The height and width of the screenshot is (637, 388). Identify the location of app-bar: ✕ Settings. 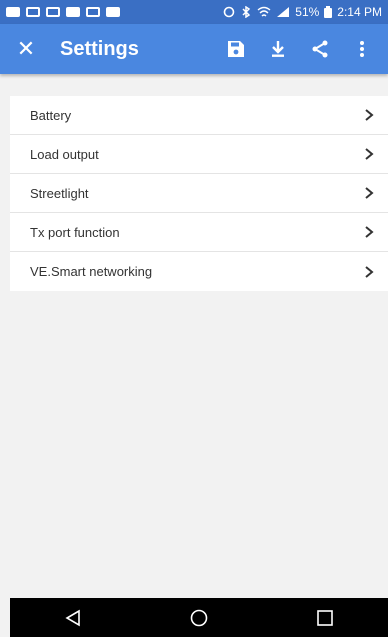
(194, 49).